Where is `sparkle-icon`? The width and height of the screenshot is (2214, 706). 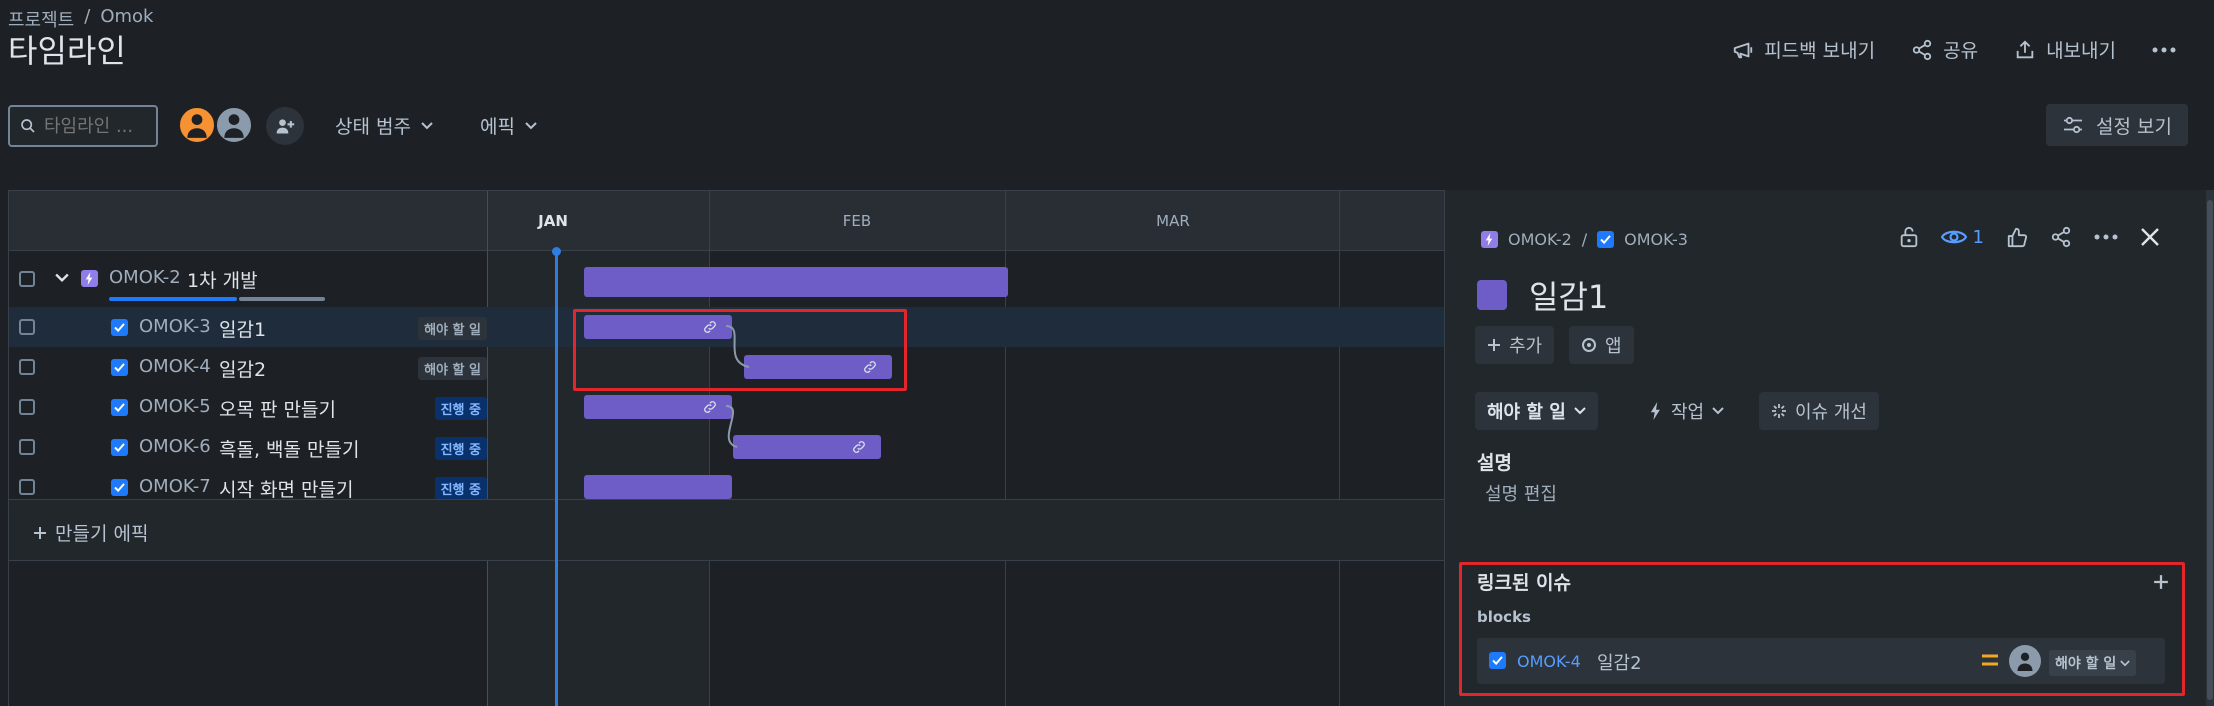
sparkle-icon is located at coordinates (1779, 411).